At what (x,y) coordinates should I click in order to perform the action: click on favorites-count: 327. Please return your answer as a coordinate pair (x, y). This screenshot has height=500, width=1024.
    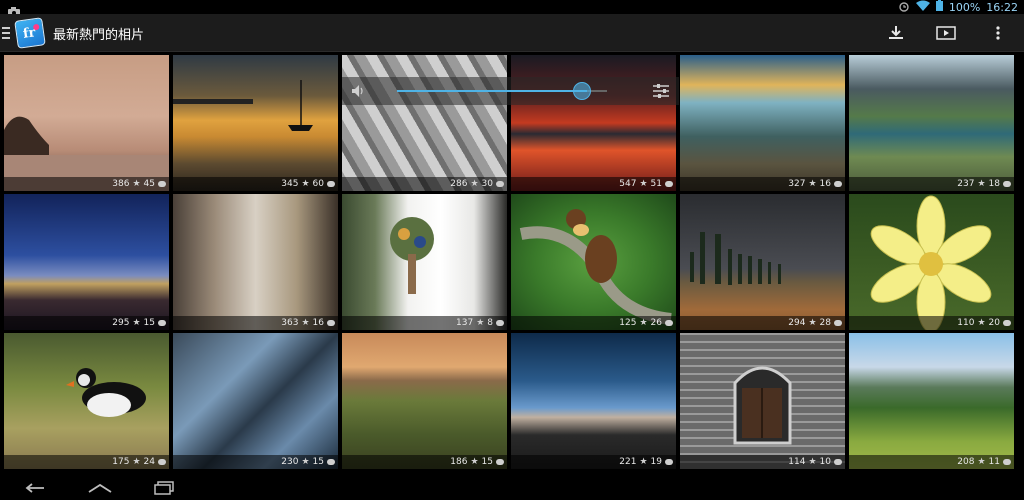
    Looking at the image, I should click on (797, 184).